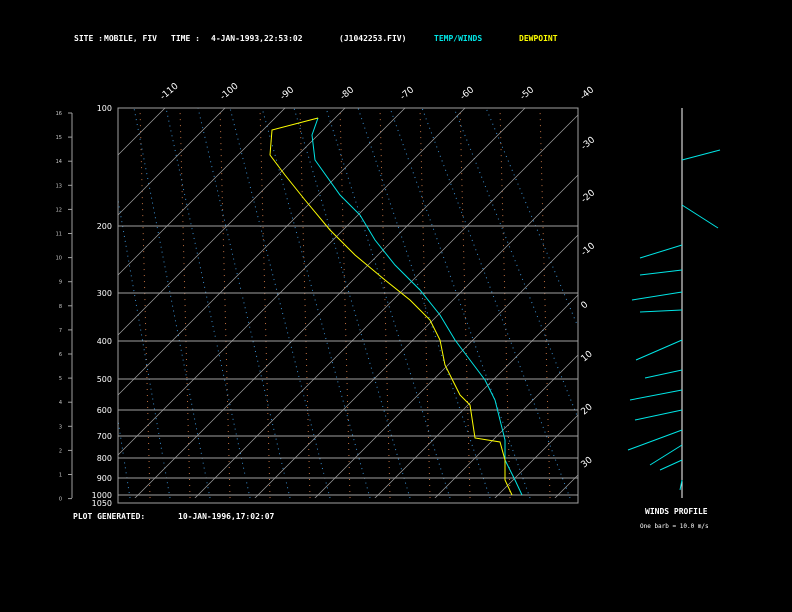 The image size is (792, 612). What do you see at coordinates (59, 210) in the screenshot?
I see `height-label: 12` at bounding box center [59, 210].